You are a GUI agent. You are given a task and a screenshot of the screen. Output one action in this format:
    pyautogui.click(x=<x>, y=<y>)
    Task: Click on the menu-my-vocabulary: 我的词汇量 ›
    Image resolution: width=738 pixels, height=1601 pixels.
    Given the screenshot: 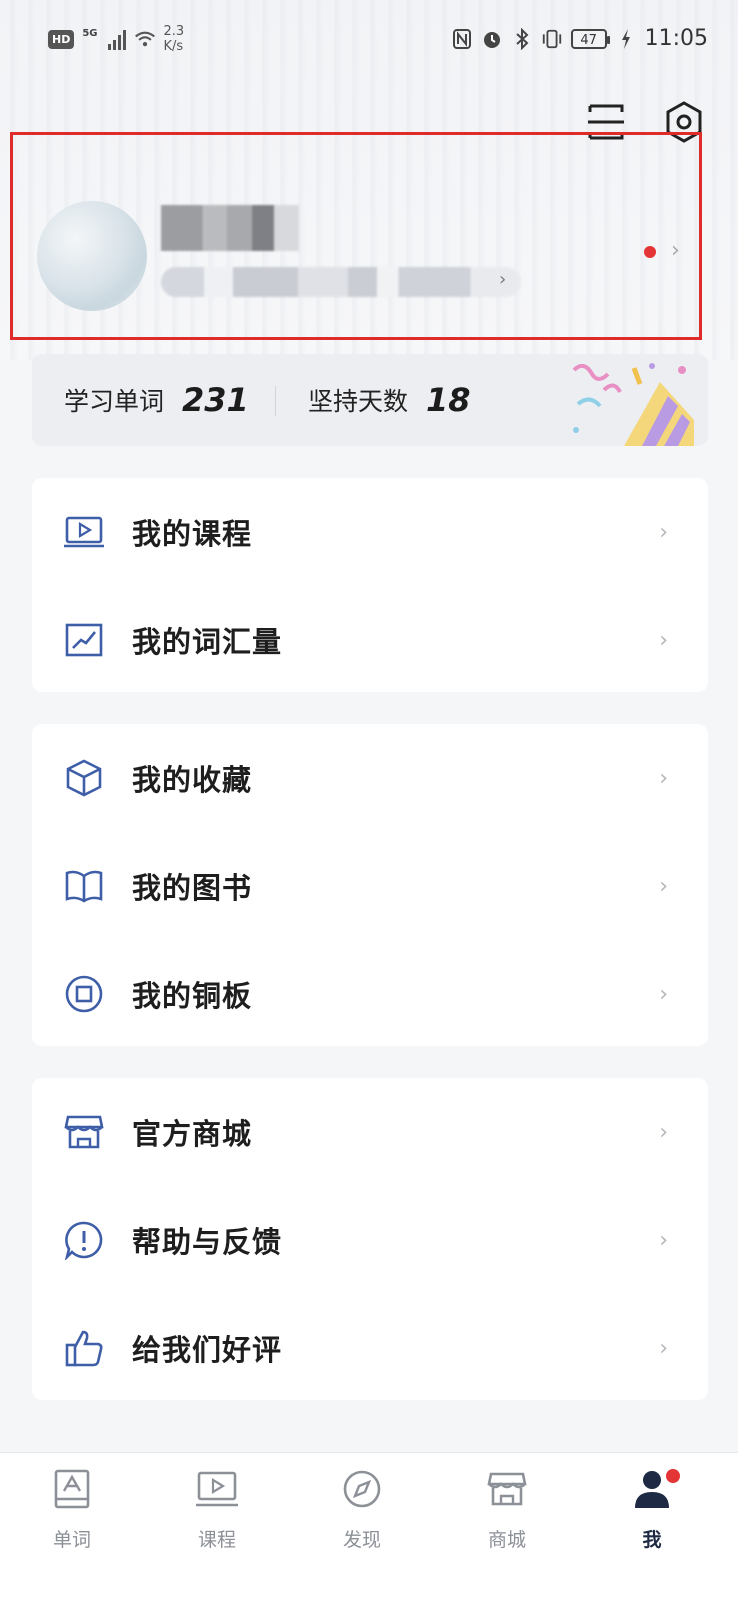 What is the action you would take?
    pyautogui.click(x=370, y=640)
    